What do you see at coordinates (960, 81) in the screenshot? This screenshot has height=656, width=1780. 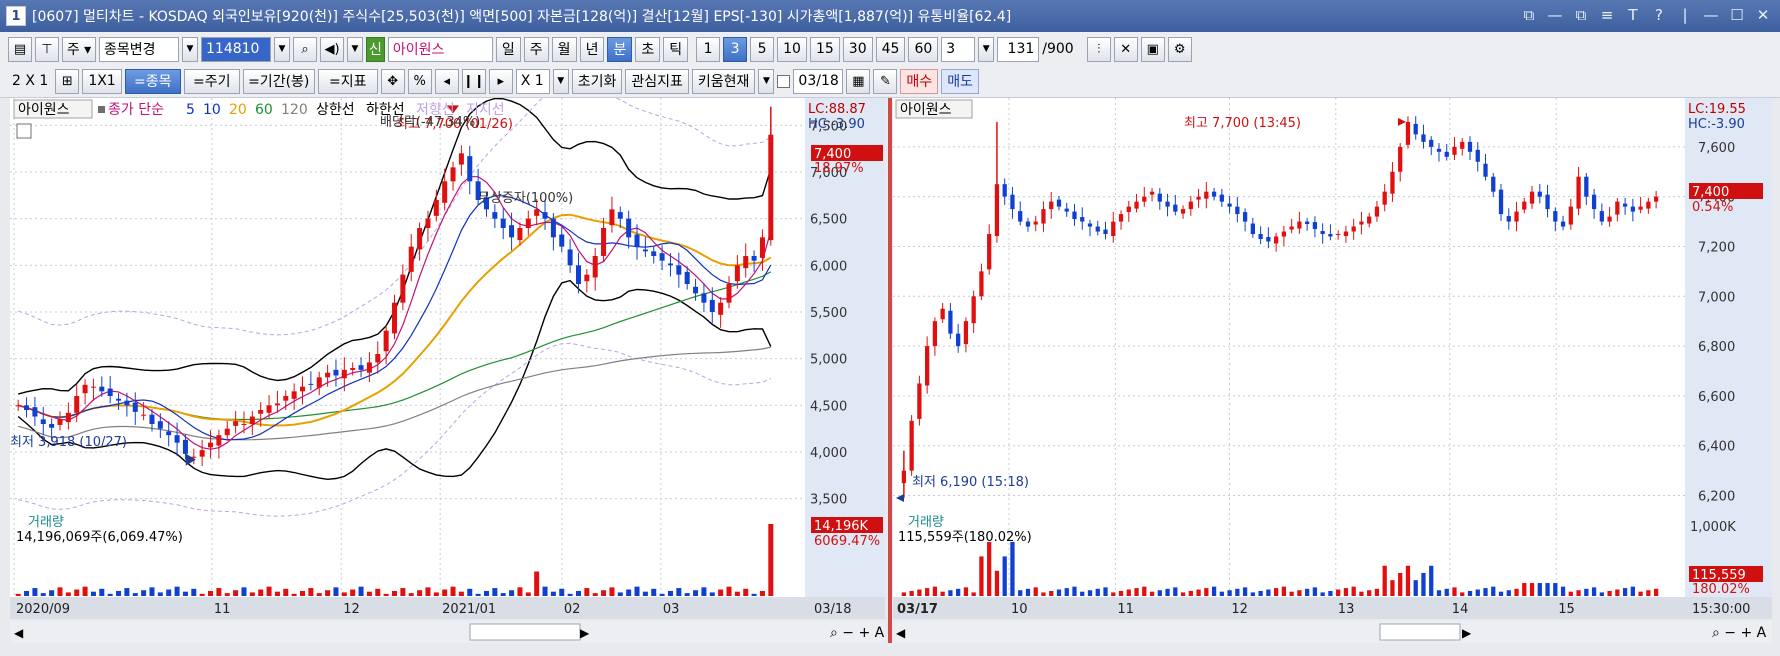 I see `sell-button: 매도` at bounding box center [960, 81].